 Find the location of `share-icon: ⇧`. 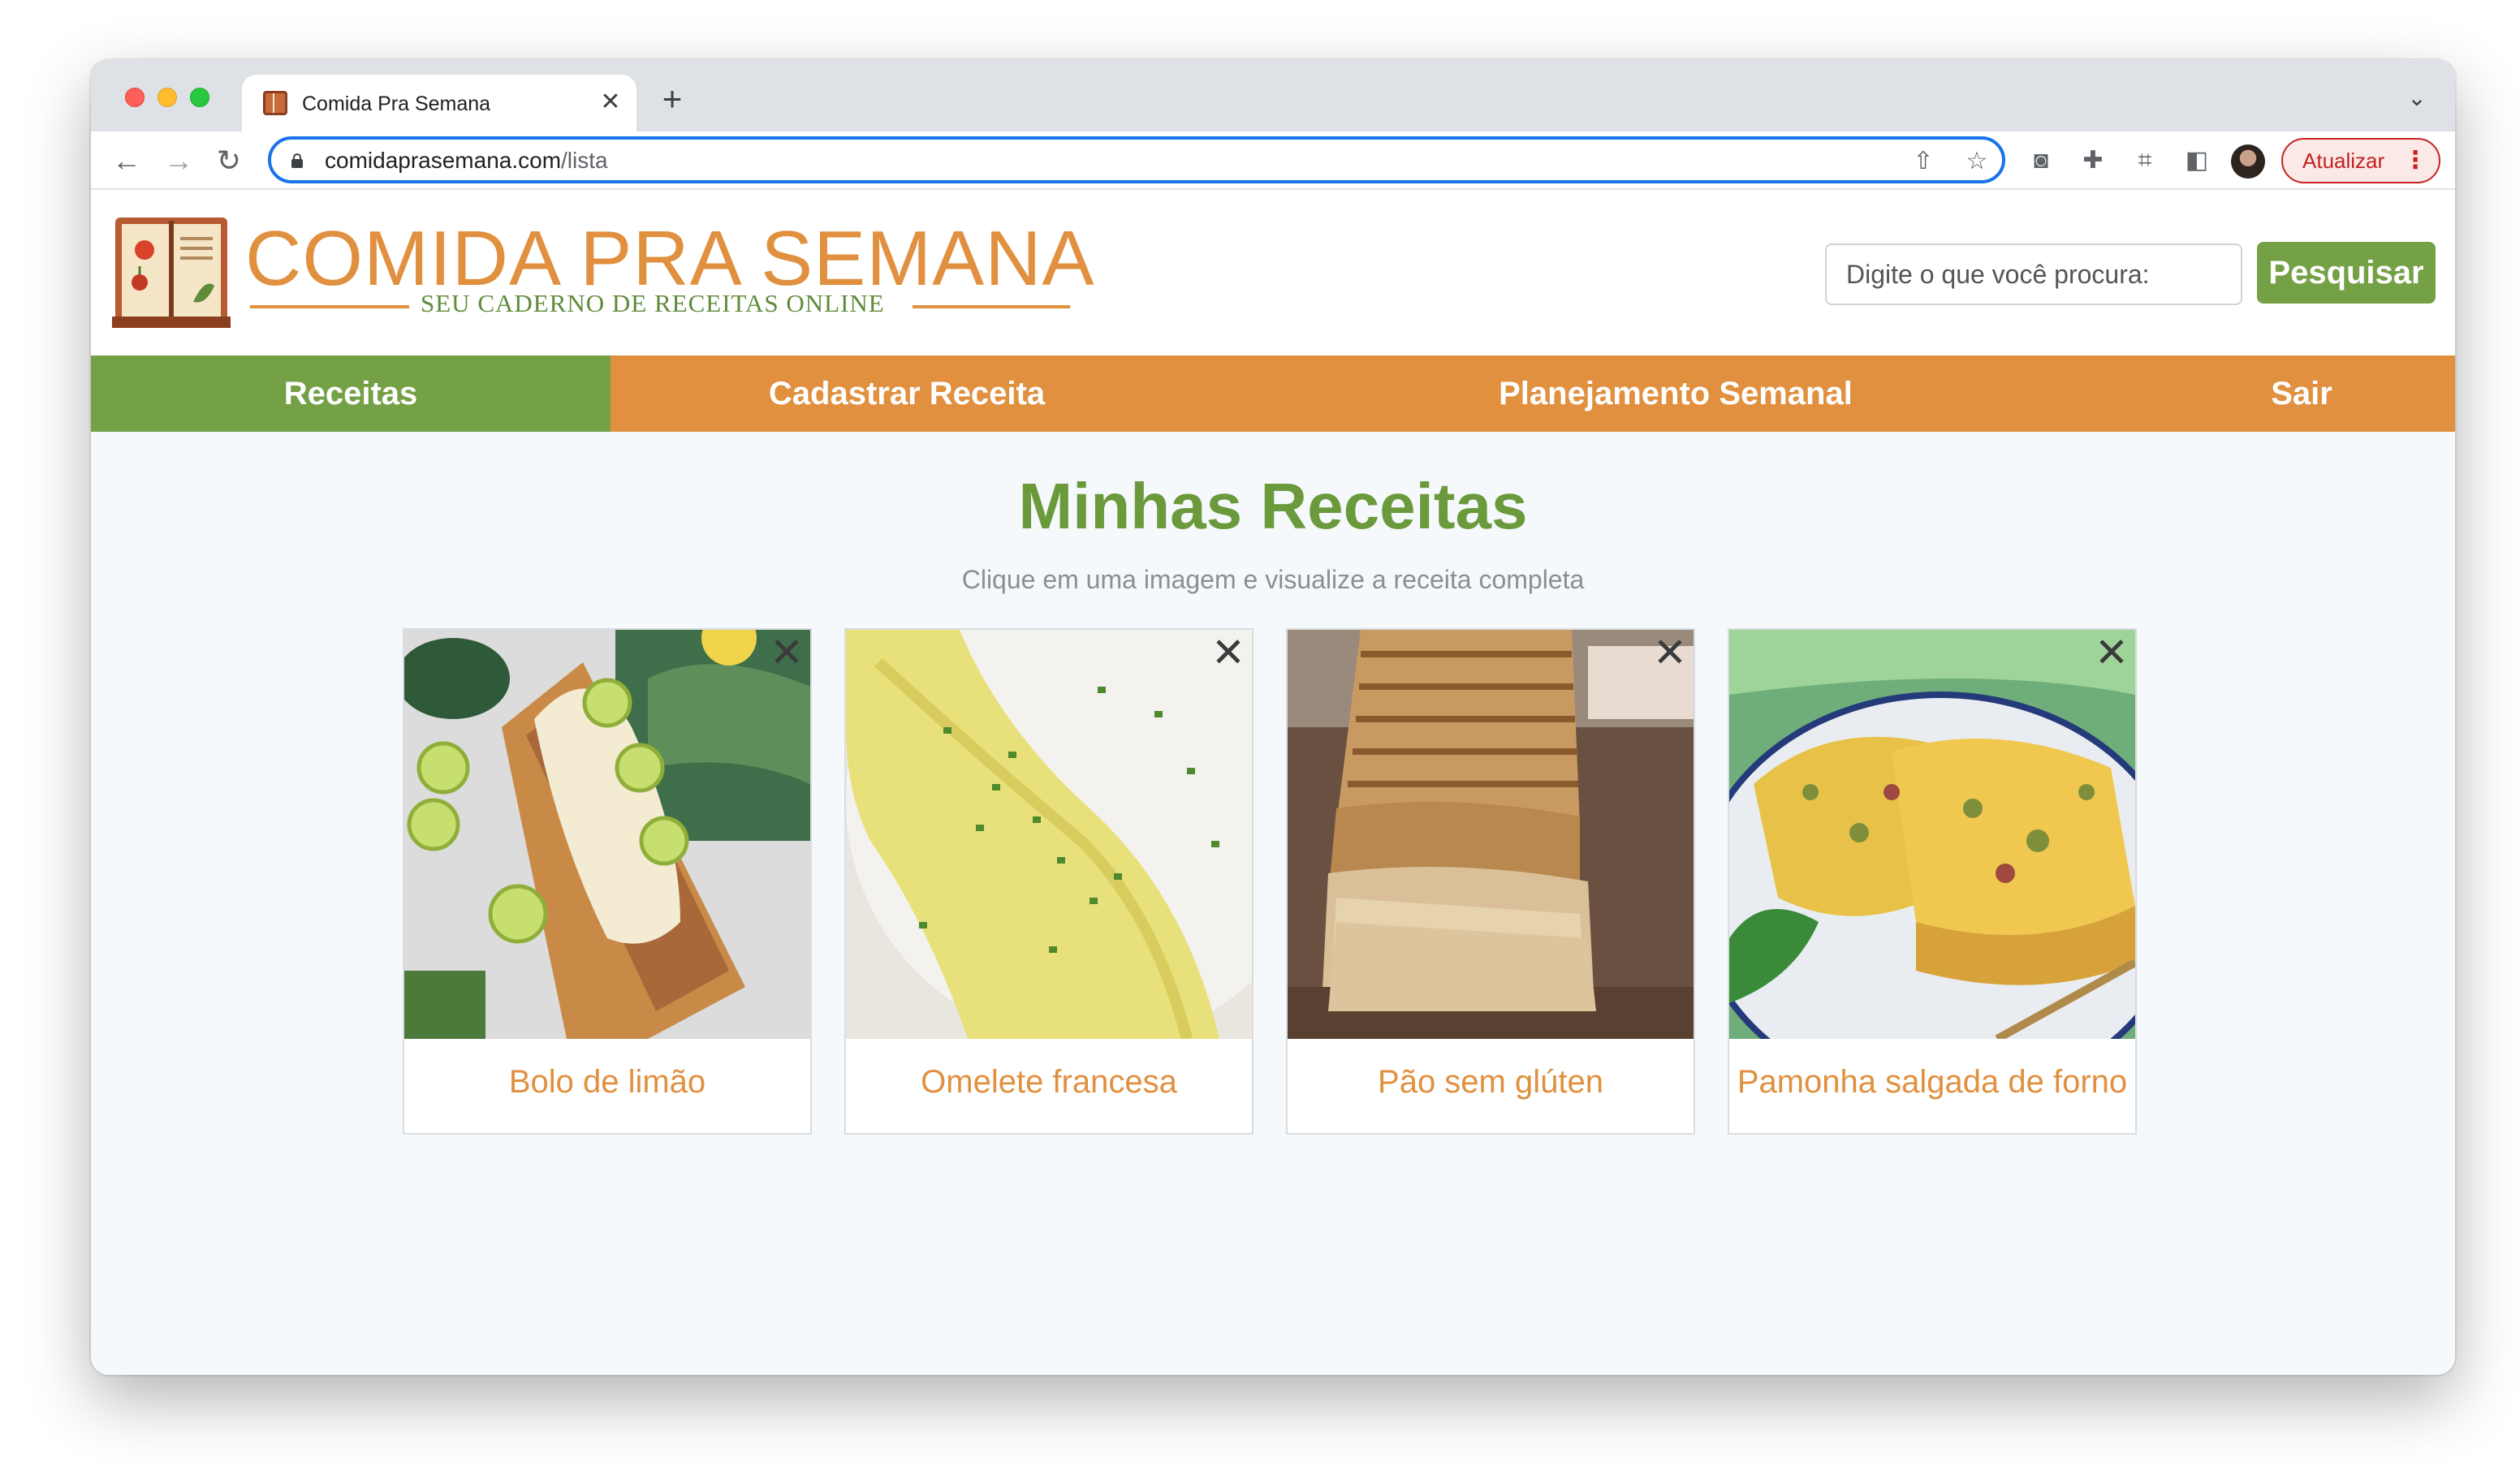

share-icon: ⇧ is located at coordinates (1924, 161).